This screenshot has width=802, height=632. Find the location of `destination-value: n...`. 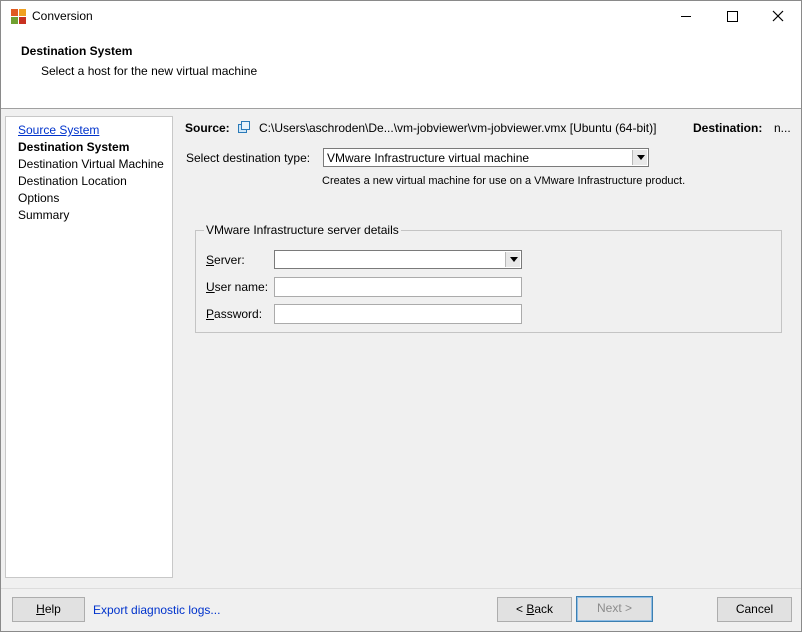

destination-value: n... is located at coordinates (782, 128).